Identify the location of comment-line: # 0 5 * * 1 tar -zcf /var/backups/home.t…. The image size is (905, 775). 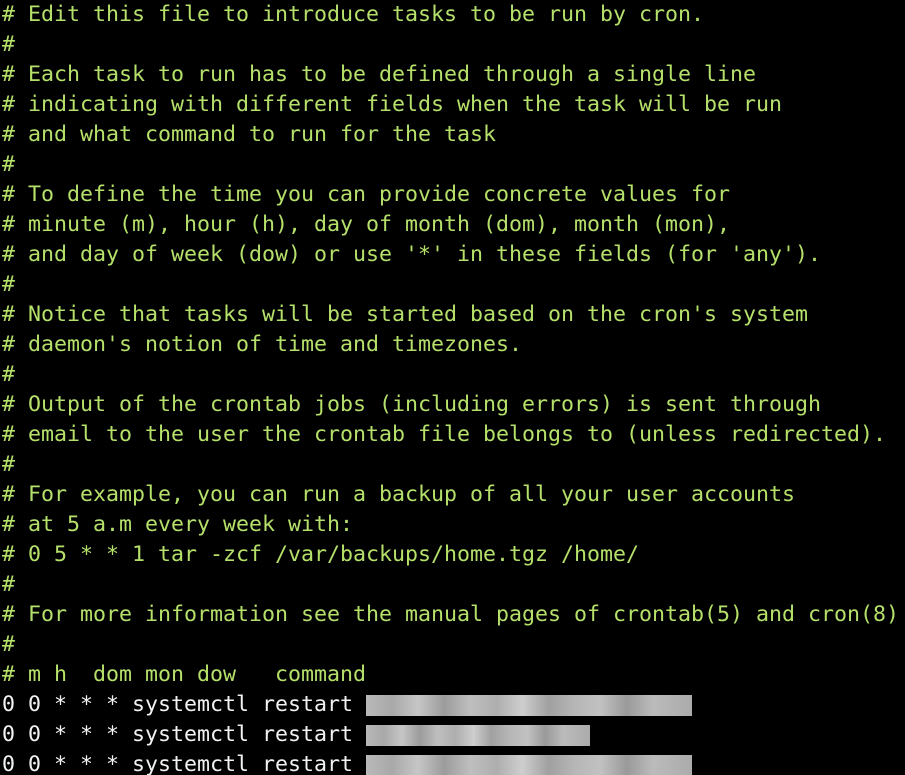
(321, 554).